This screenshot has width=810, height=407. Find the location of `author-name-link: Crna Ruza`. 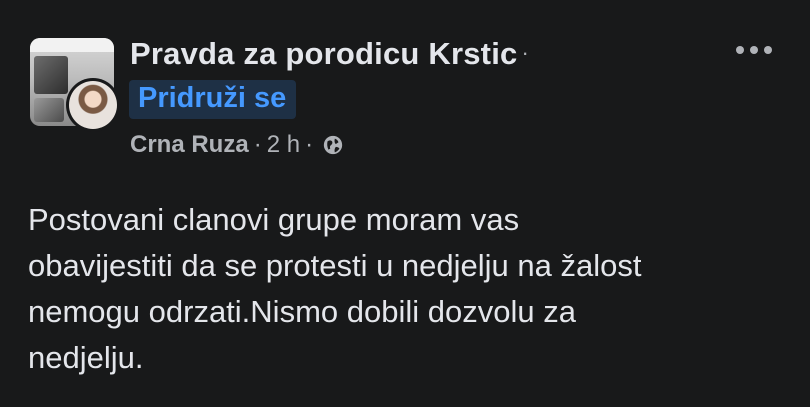

author-name-link: Crna Ruza is located at coordinates (189, 145).